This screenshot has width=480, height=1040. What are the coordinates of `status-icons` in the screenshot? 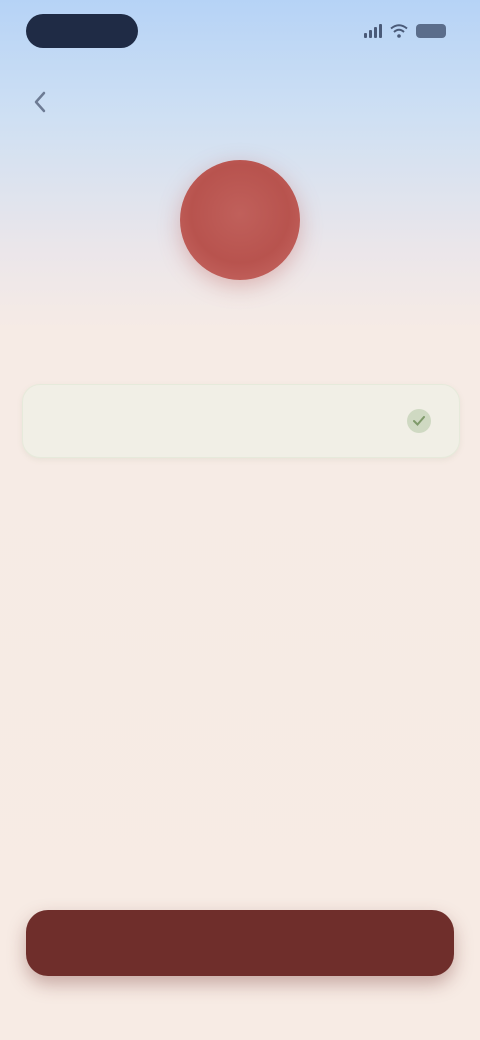 It's located at (405, 31).